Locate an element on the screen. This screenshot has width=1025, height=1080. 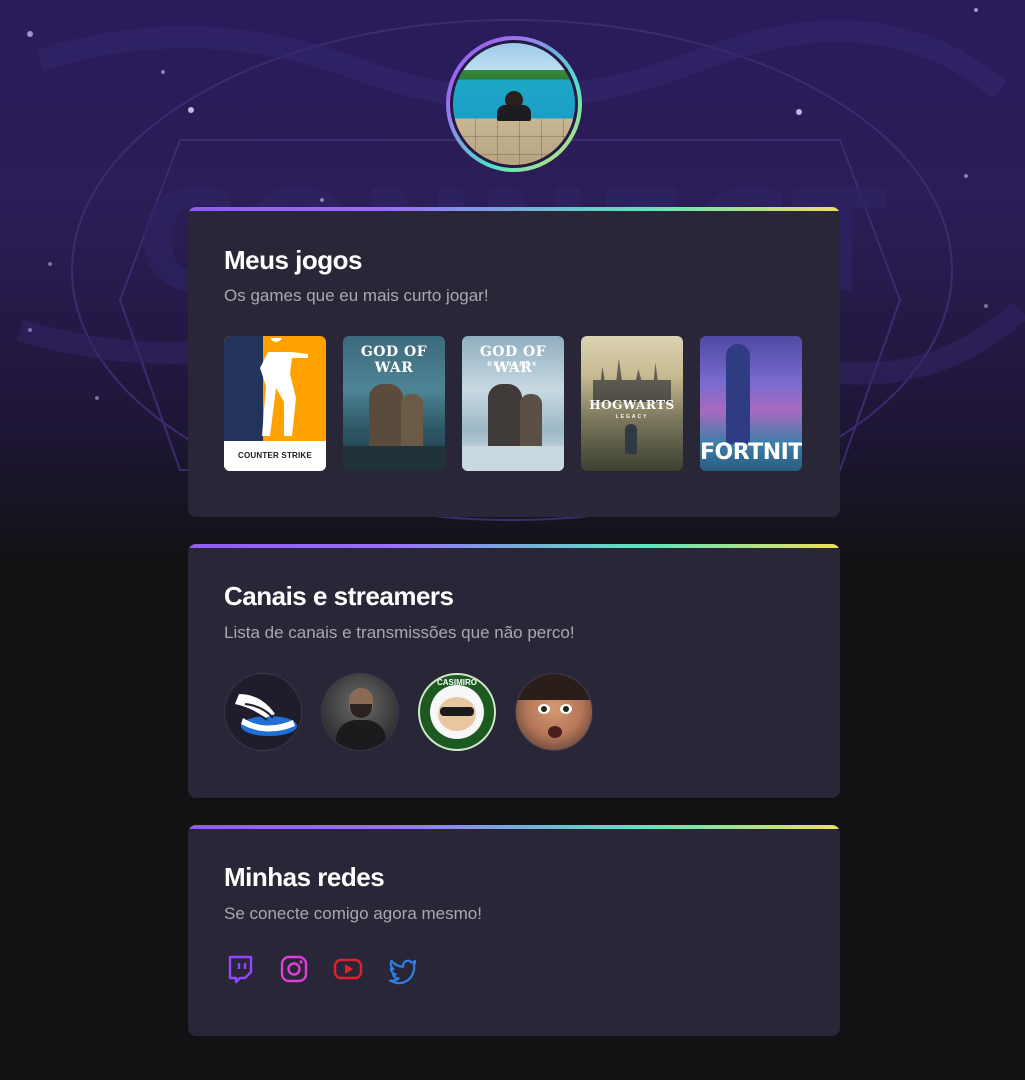
hogwarts-subtitle: LEGACY is located at coordinates (632, 417).